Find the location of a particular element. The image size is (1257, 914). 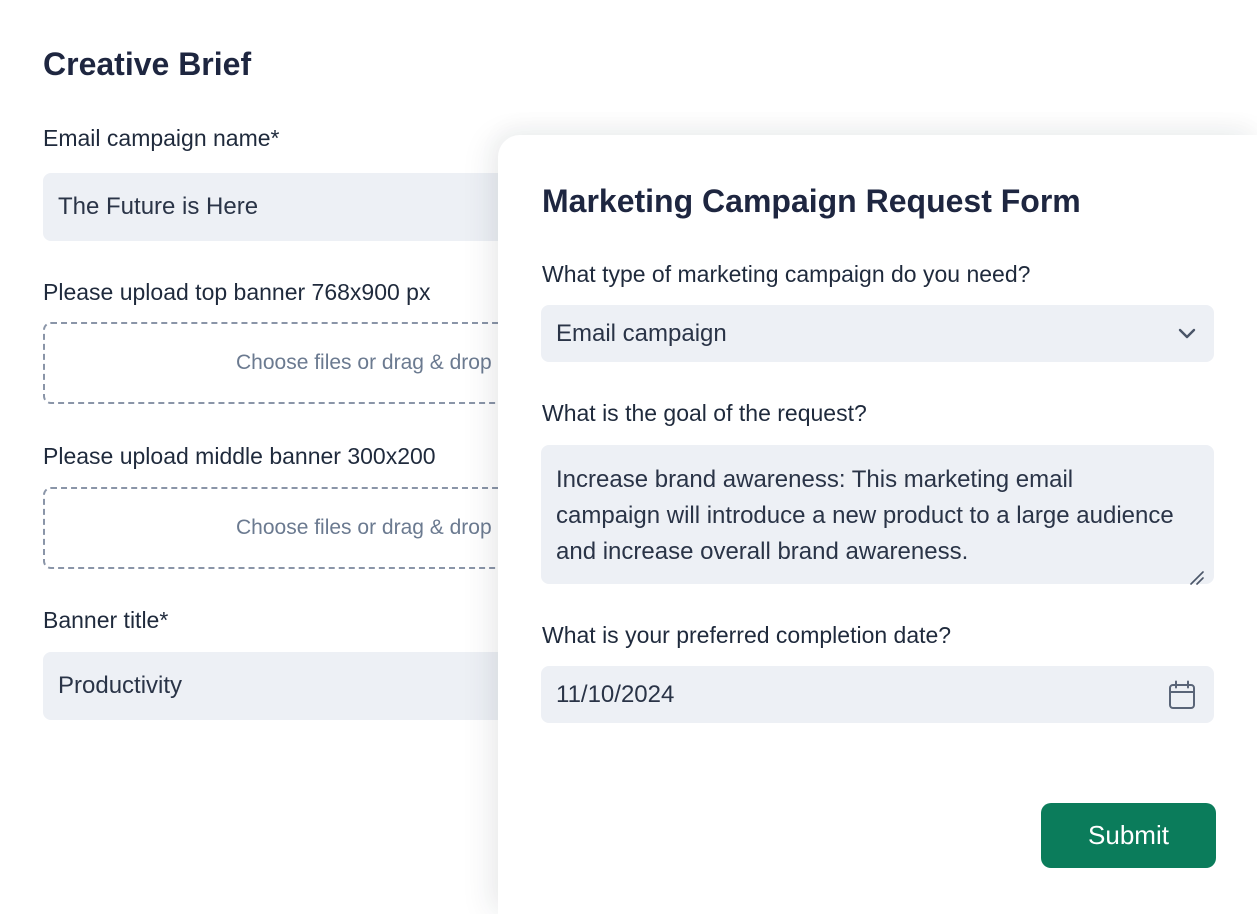

campaign-type-select: Email campaign is located at coordinates (877, 333).